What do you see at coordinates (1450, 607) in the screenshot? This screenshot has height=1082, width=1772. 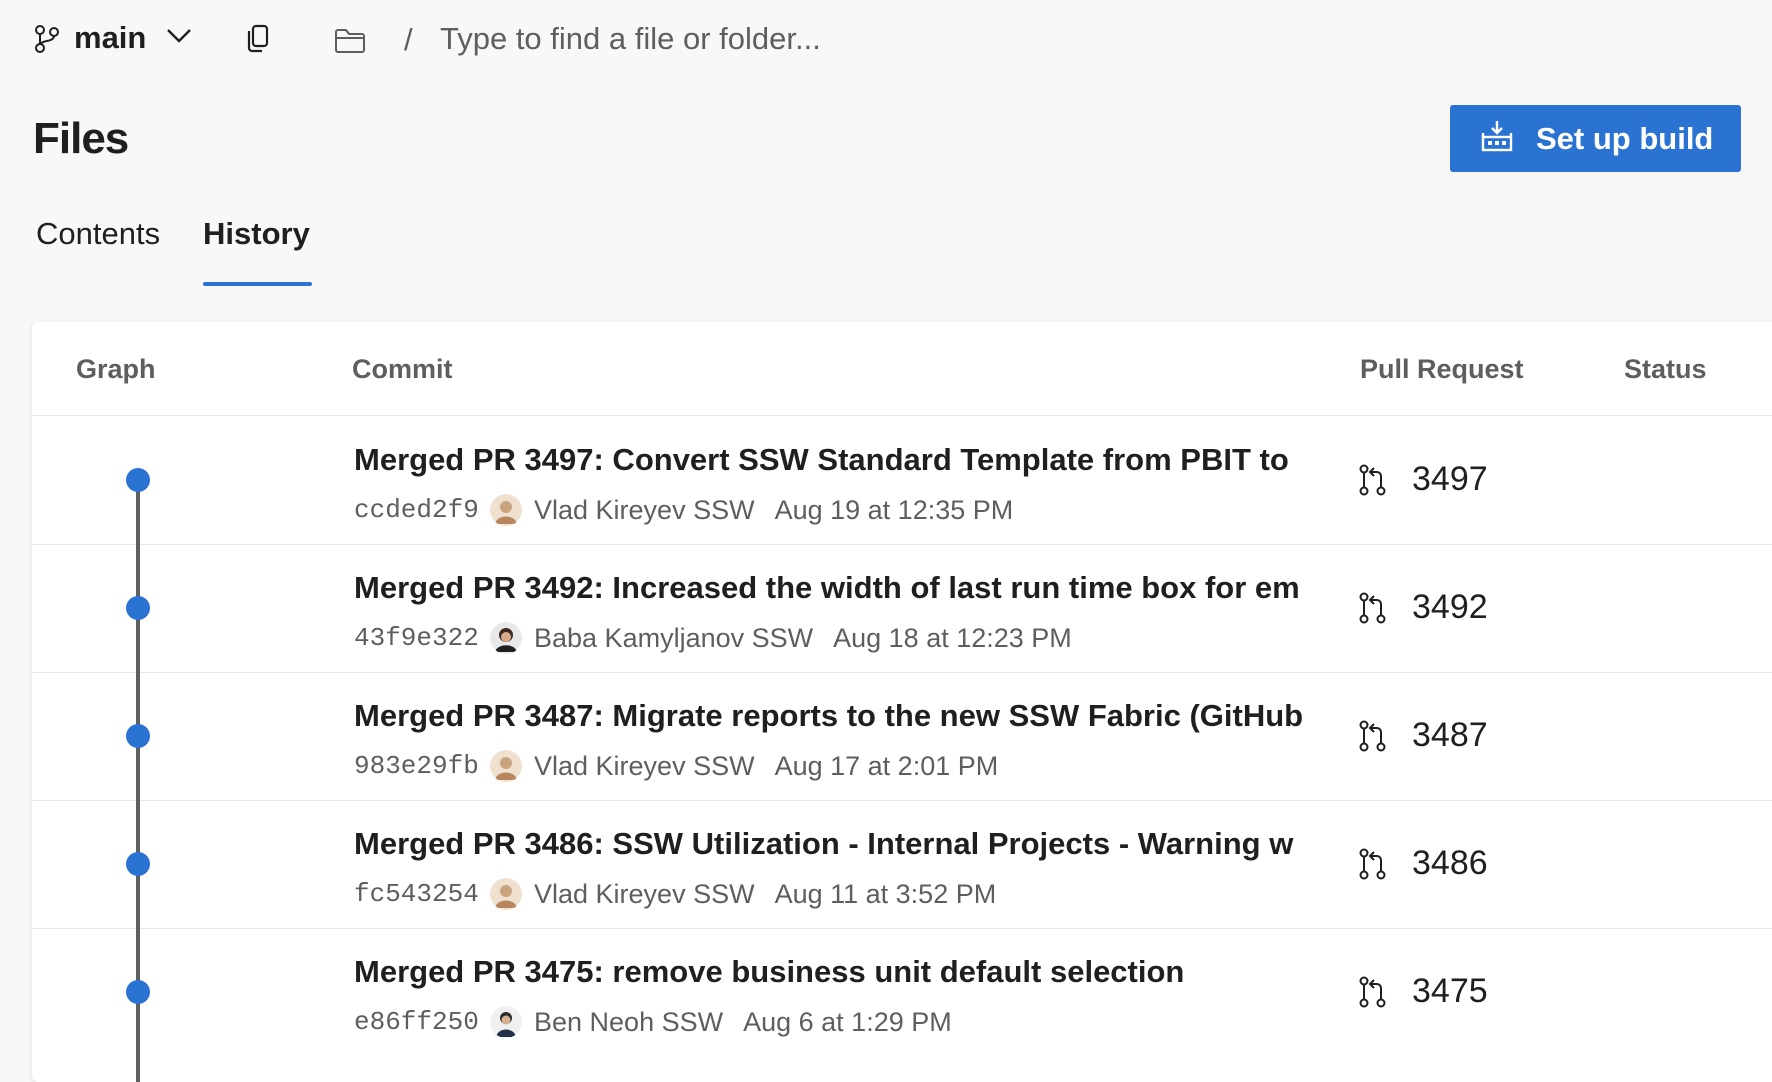 I see `pull-request-link: 3492` at bounding box center [1450, 607].